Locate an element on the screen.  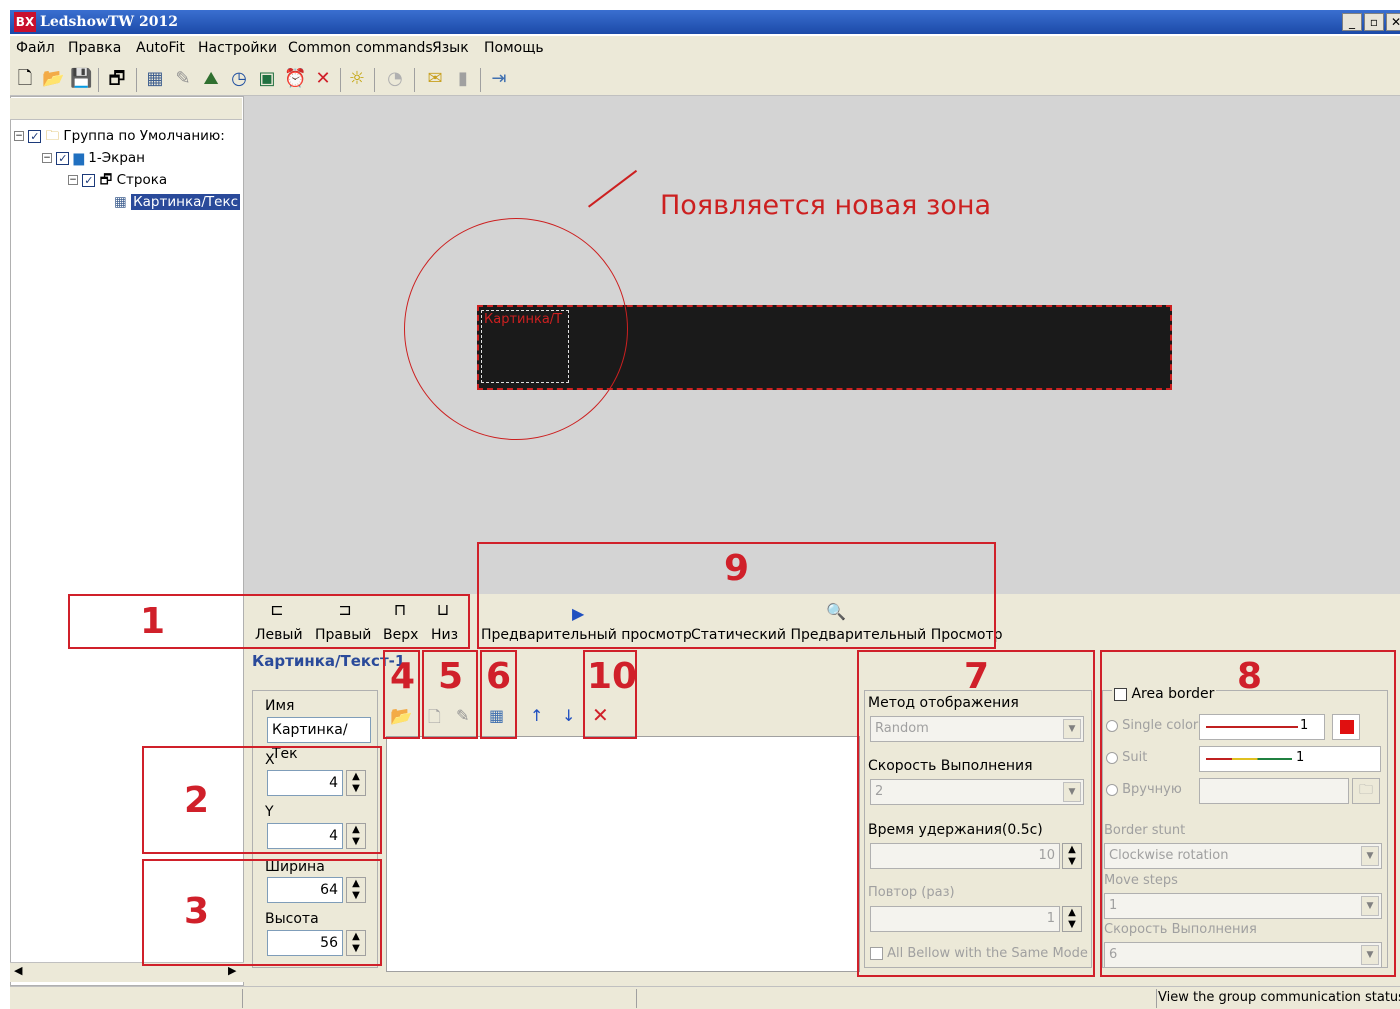
menu-autofit: AutoFit is located at coordinates (160, 48).